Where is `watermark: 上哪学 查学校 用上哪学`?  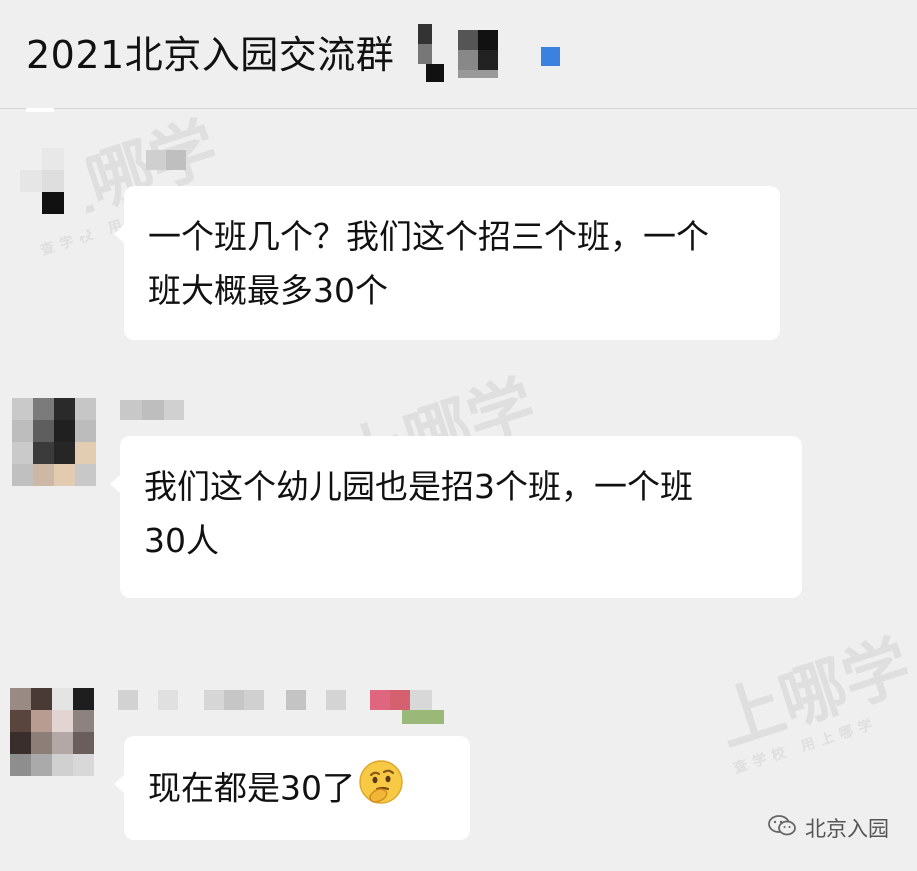
watermark: 上哪学 查学校 用上哪学 is located at coordinates (812, 701).